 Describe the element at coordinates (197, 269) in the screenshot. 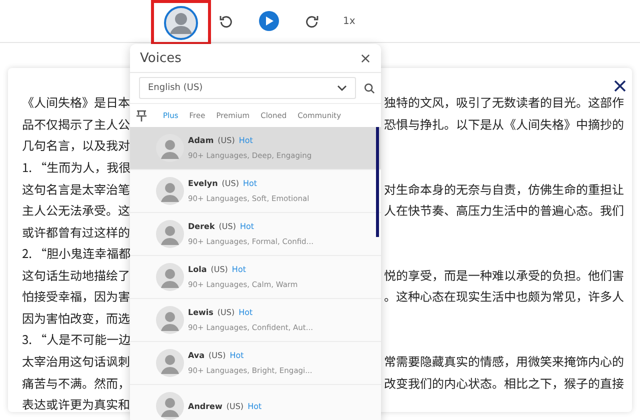

I see `voice-name: Lola` at that location.